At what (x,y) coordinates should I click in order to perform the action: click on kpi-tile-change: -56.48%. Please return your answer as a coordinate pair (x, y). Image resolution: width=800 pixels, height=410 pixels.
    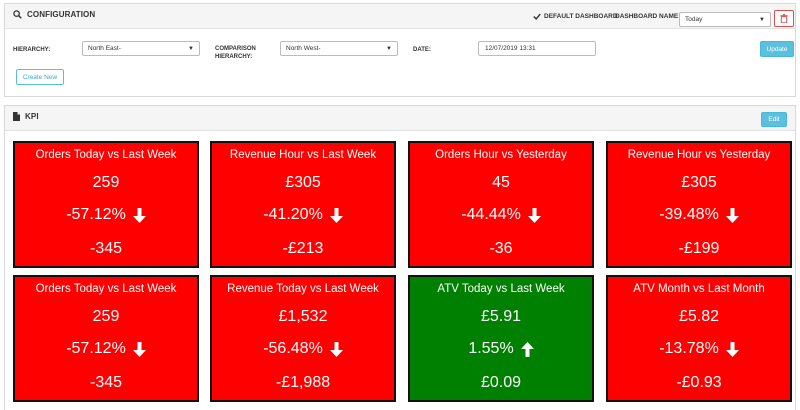
    Looking at the image, I should click on (303, 349).